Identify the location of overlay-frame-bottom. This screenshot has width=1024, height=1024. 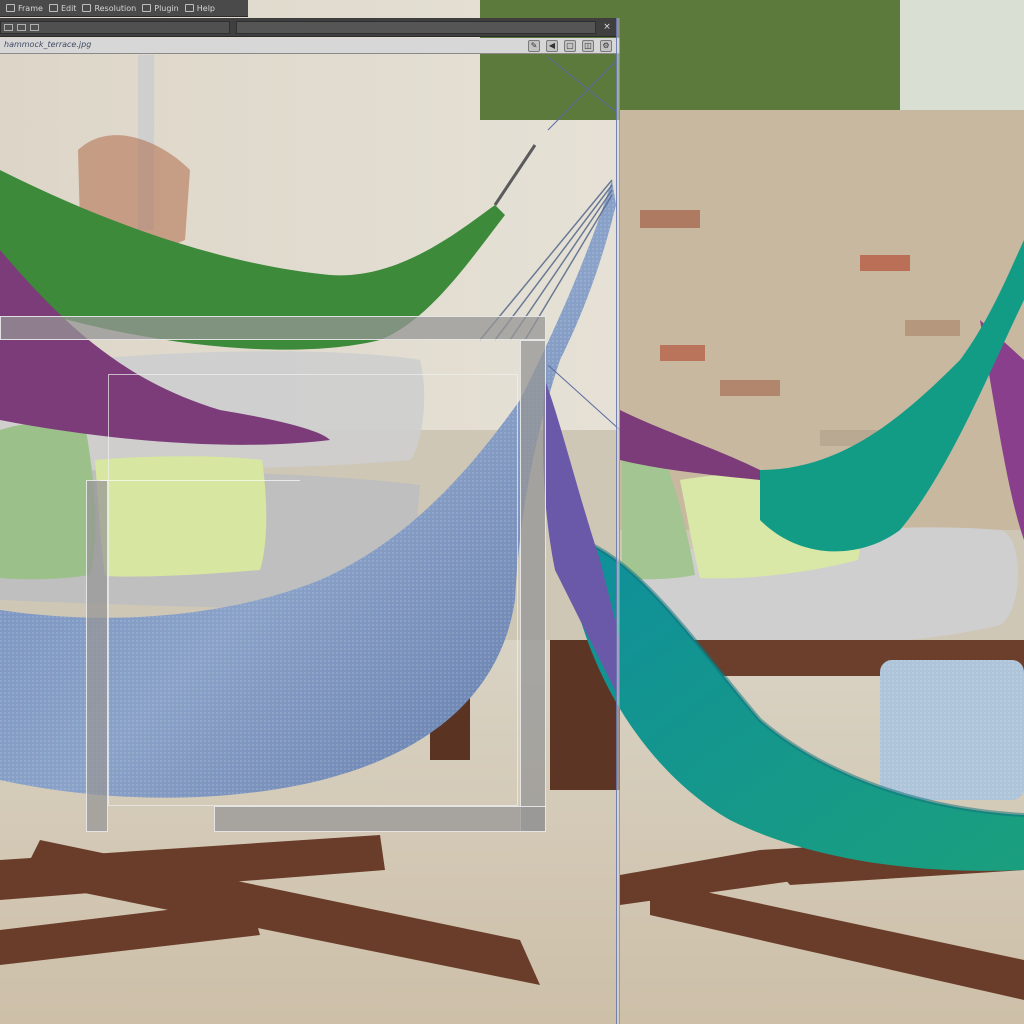
(380, 819).